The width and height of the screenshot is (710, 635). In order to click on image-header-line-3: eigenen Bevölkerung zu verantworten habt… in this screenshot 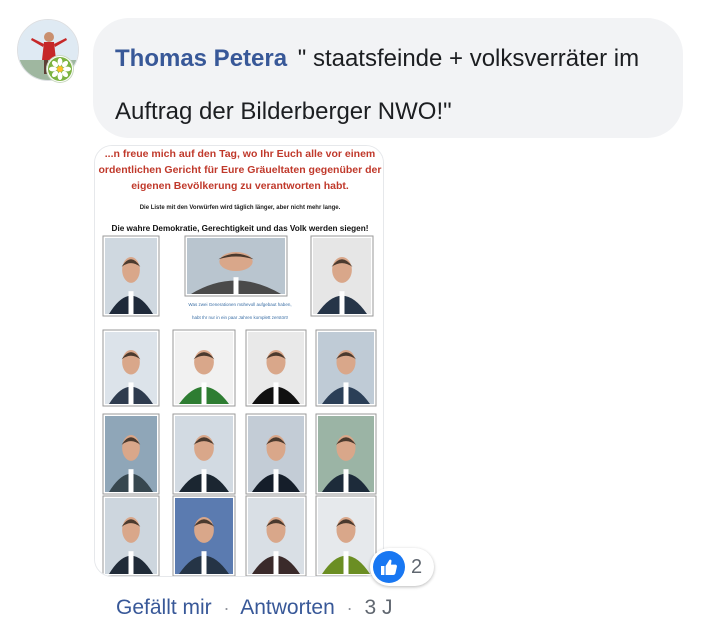, I will do `click(240, 186)`.